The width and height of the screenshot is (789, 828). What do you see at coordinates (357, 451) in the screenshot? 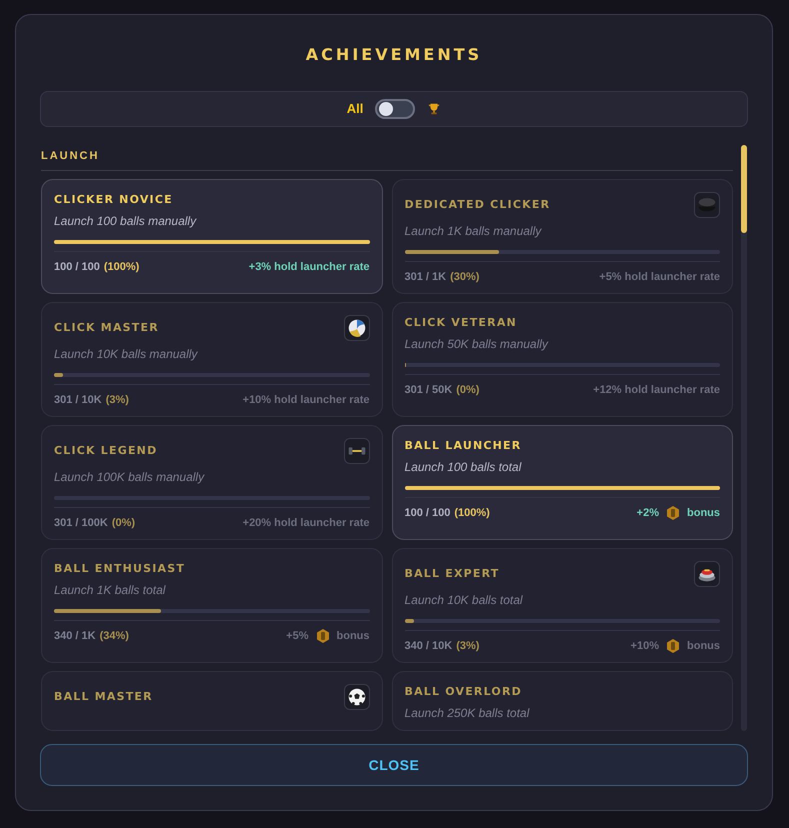
I see `dumbbell-icon` at bounding box center [357, 451].